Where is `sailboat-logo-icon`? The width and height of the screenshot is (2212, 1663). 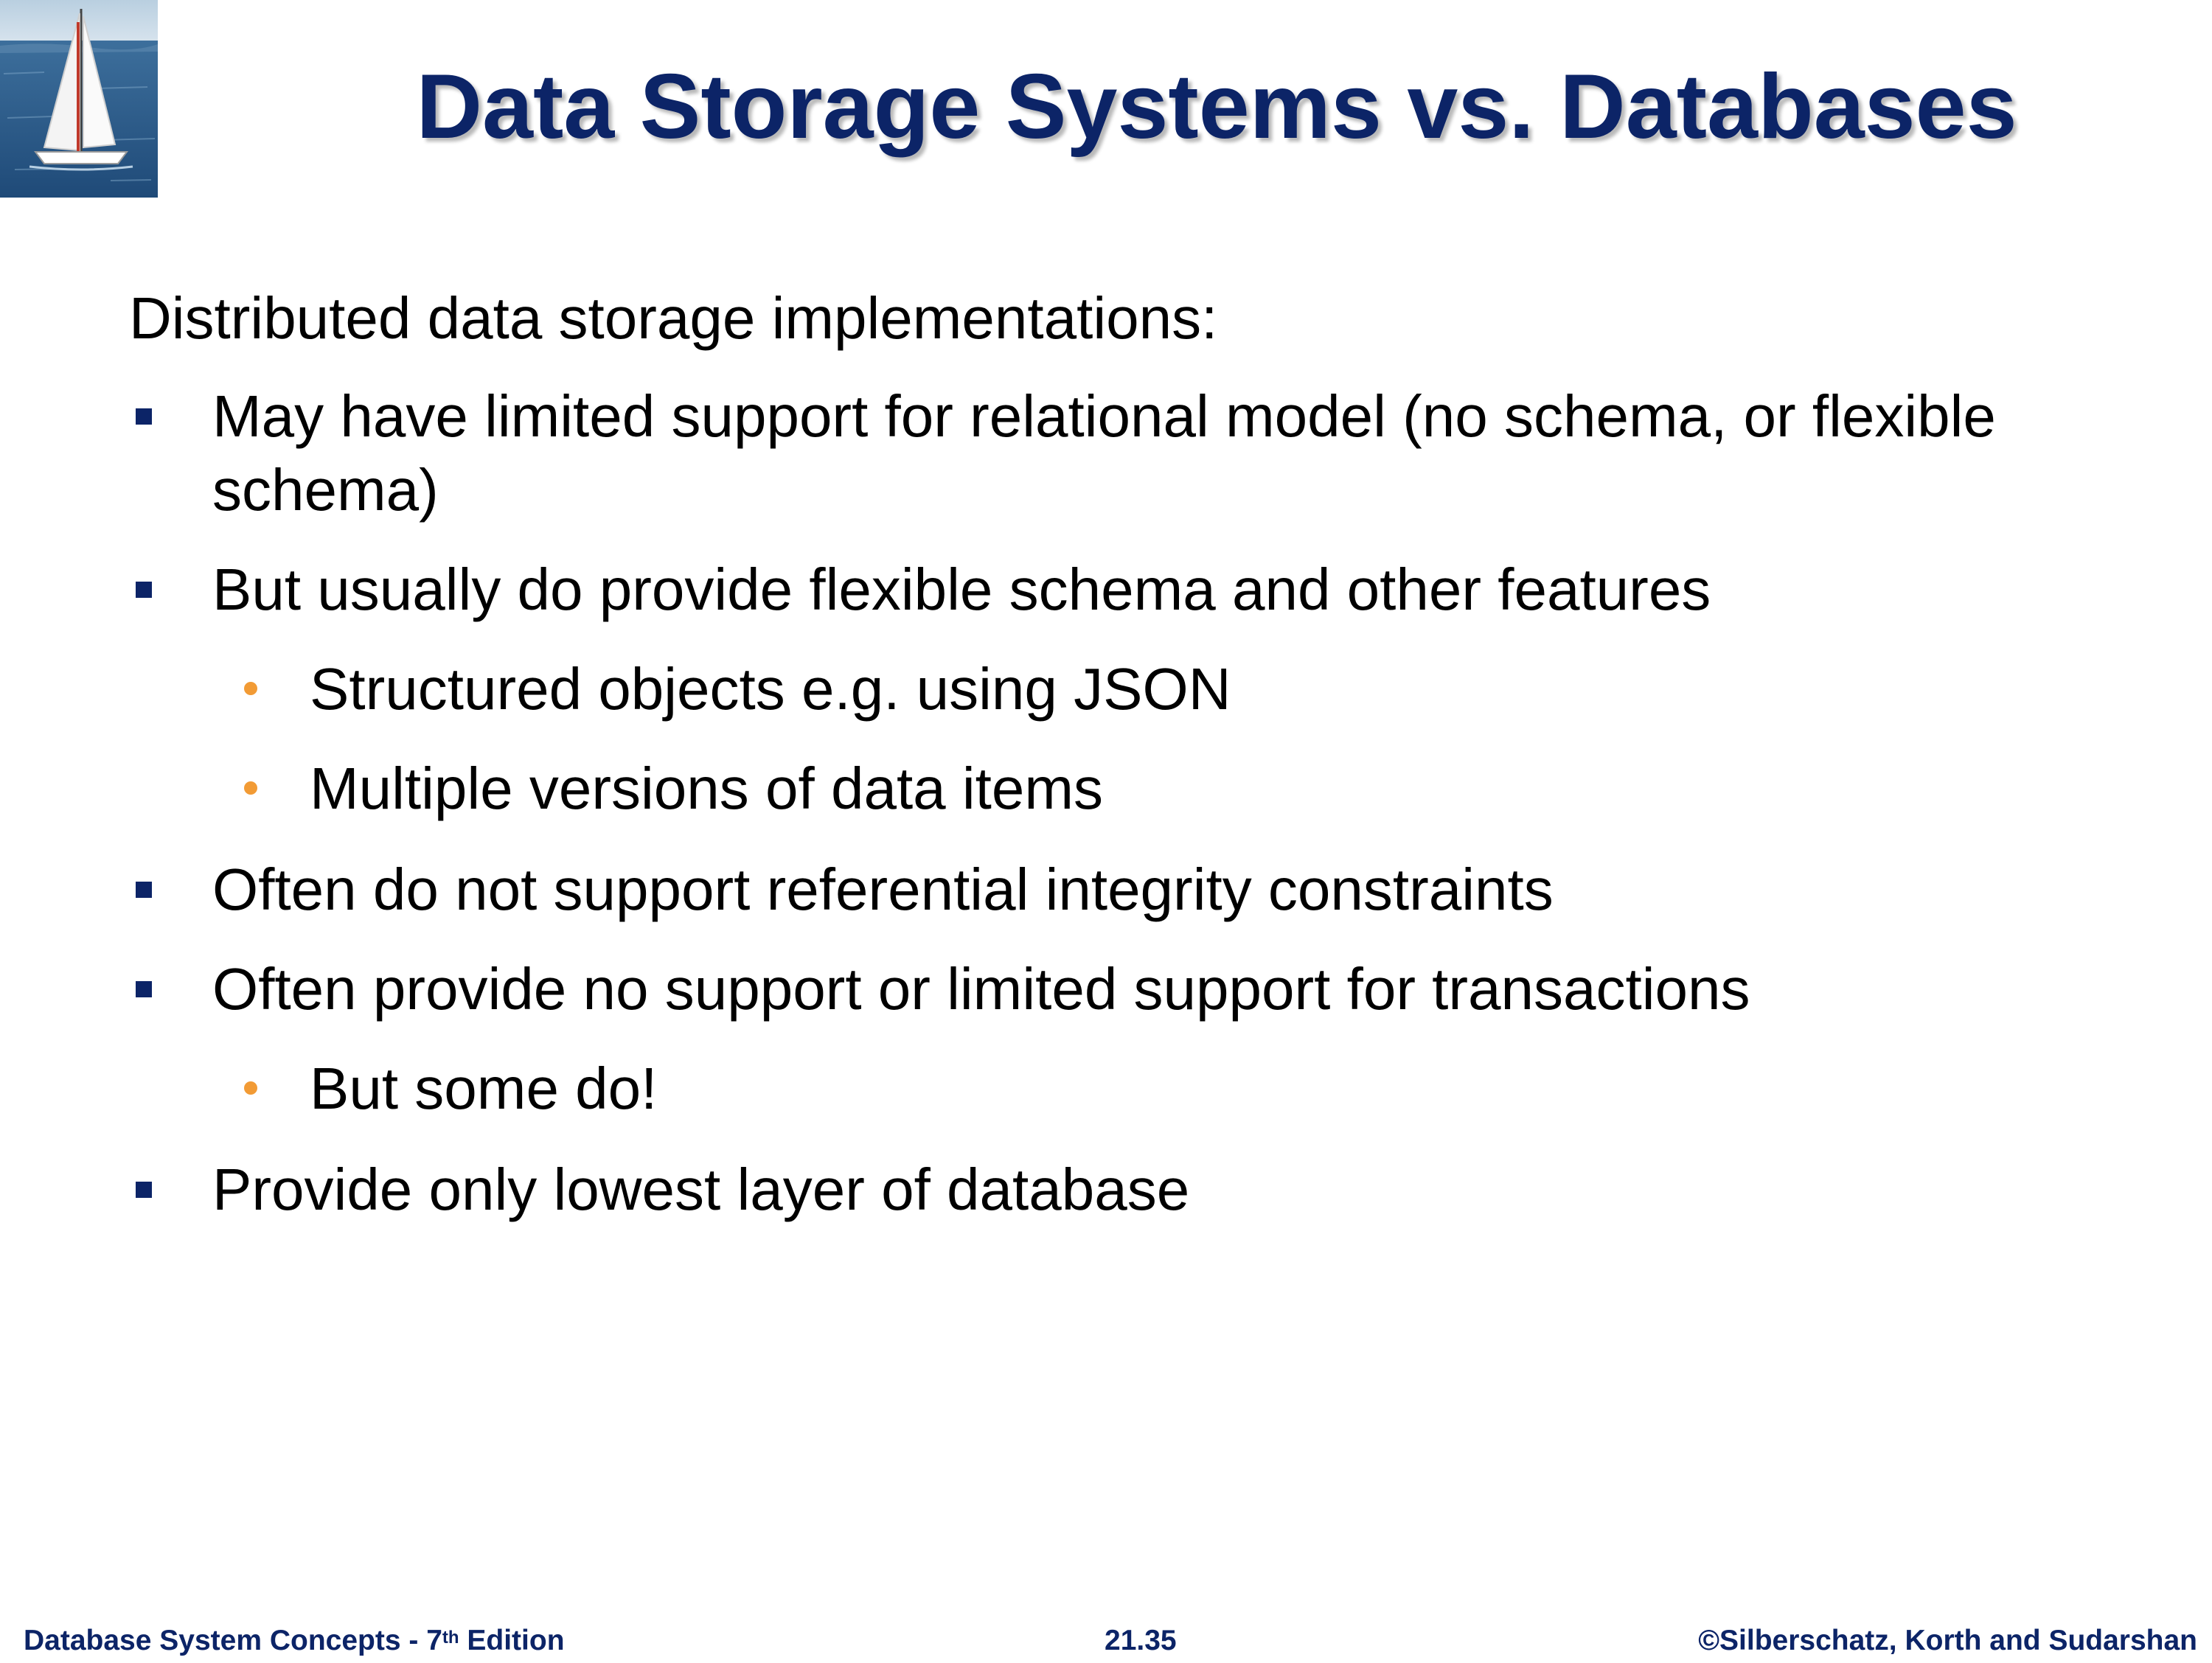
sailboat-logo-icon is located at coordinates (79, 99).